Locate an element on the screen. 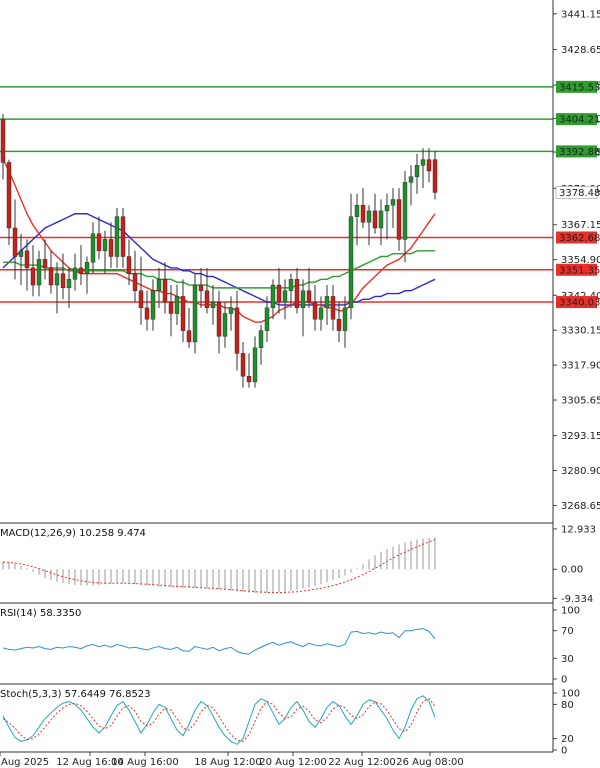 This screenshot has height=768, width=600. stoch-tick-label: 80 is located at coordinates (567, 705).